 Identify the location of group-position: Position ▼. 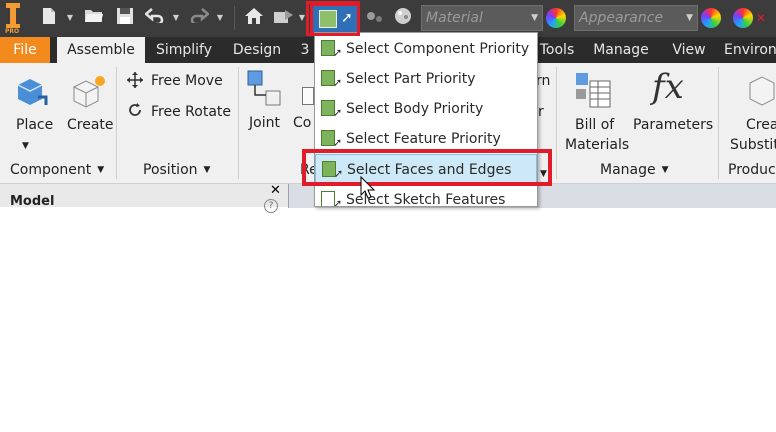
(183, 170).